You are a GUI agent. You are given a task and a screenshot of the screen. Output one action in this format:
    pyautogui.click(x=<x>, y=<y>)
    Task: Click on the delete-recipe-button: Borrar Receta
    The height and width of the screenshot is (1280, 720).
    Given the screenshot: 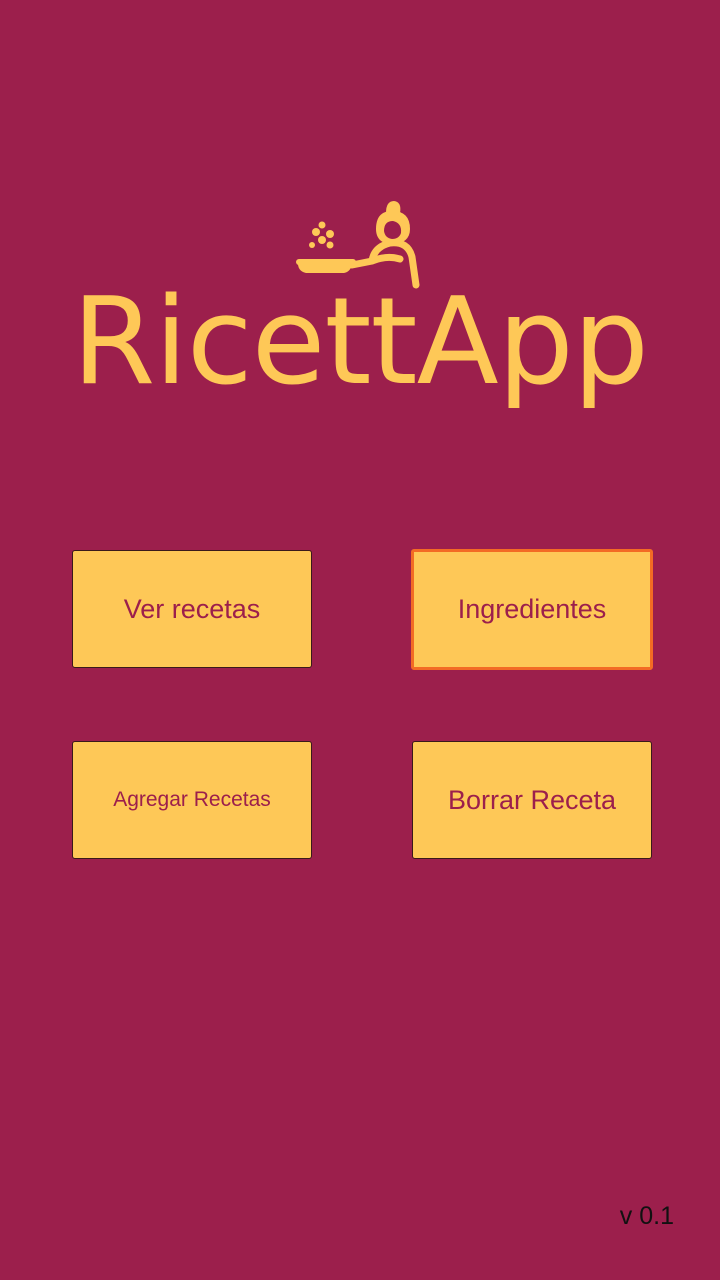 What is the action you would take?
    pyautogui.click(x=532, y=800)
    